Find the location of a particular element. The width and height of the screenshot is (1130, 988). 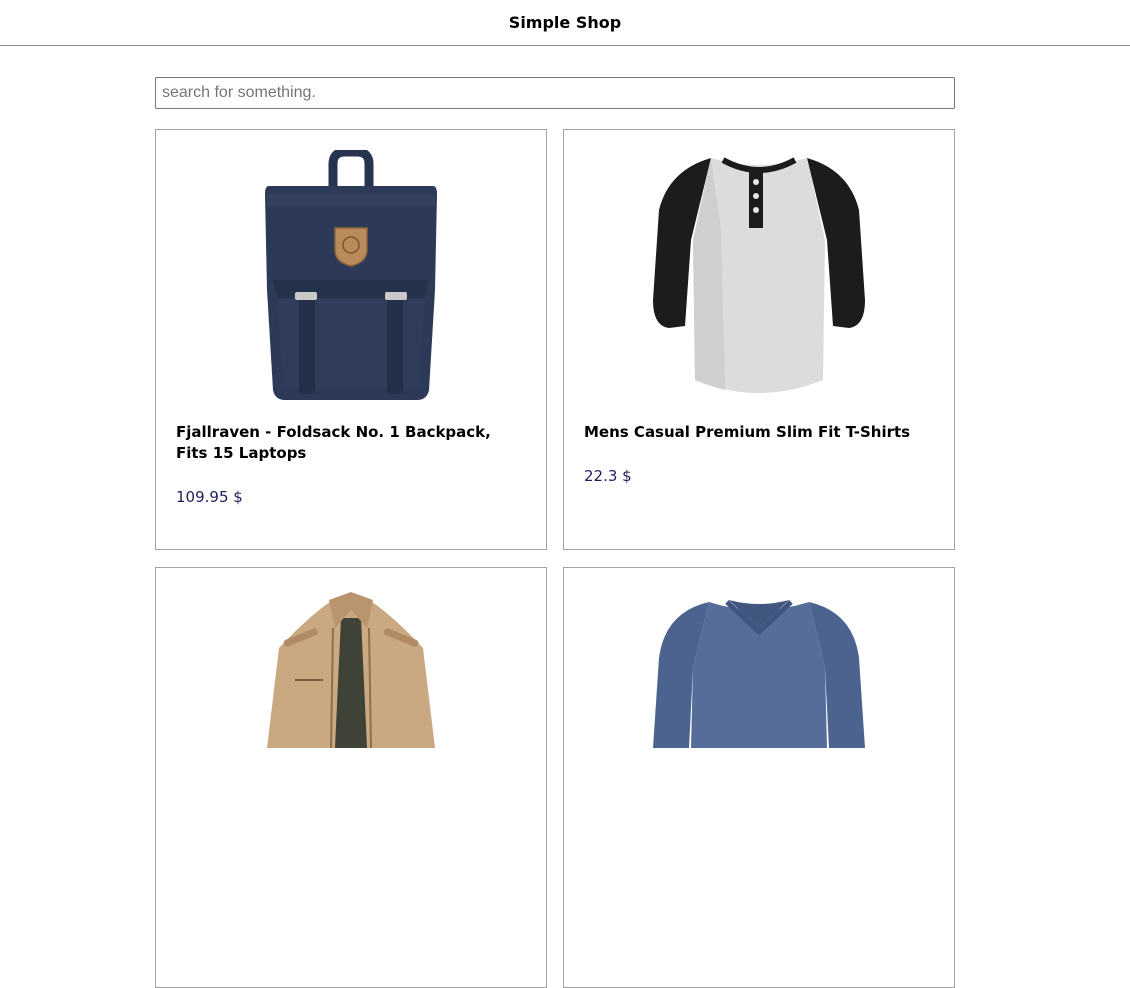

product-name: Mens Casual Premium Slim Fit T-Shirts is located at coordinates (747, 432).